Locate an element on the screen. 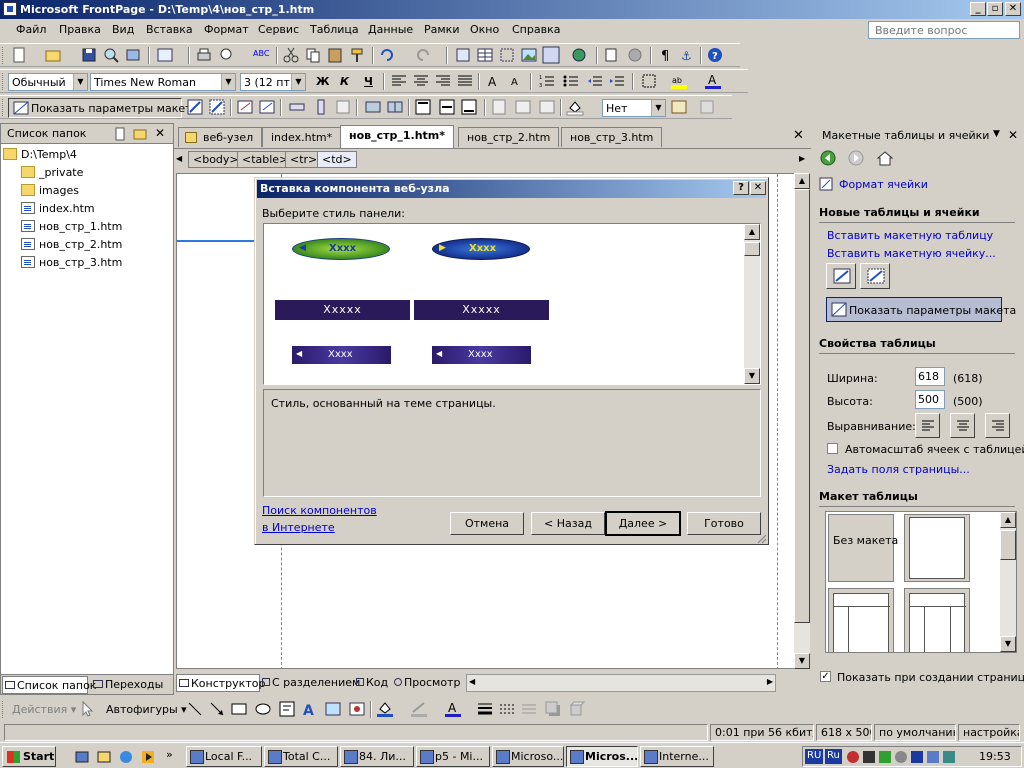  table-properties-icon is located at coordinates (245, 107).